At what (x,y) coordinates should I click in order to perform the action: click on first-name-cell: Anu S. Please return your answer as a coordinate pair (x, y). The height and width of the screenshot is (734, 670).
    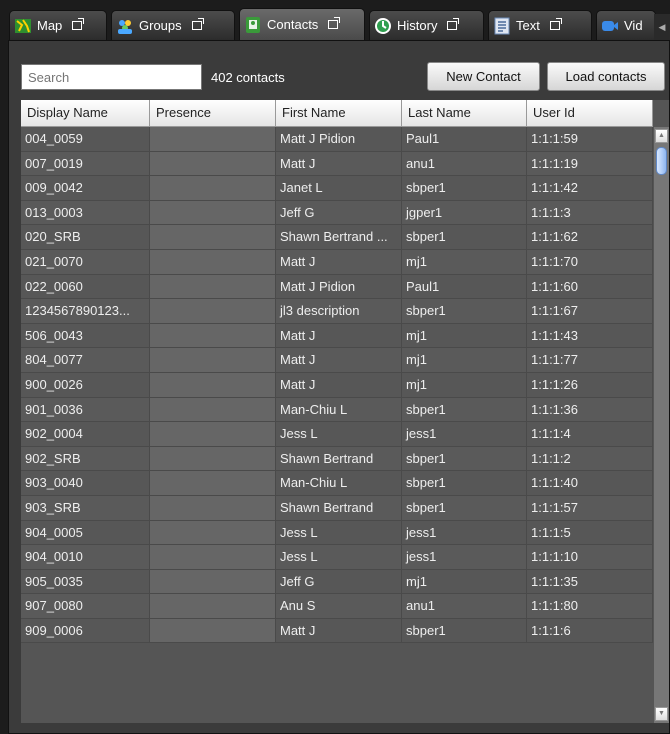
    Looking at the image, I should click on (339, 606).